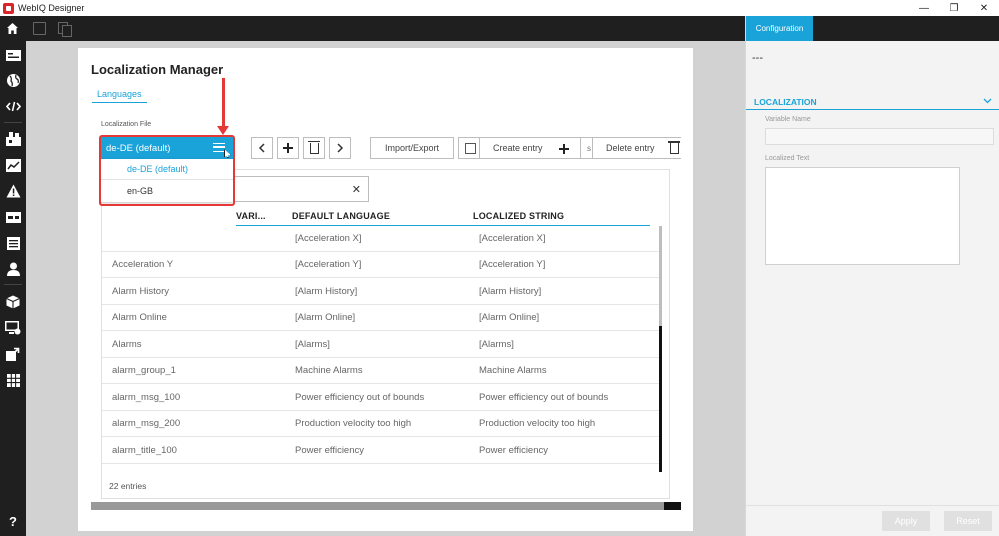 The image size is (999, 536). Describe the element at coordinates (328, 238) in the screenshot. I see `cell-default-language: [Acceleration X]` at that location.